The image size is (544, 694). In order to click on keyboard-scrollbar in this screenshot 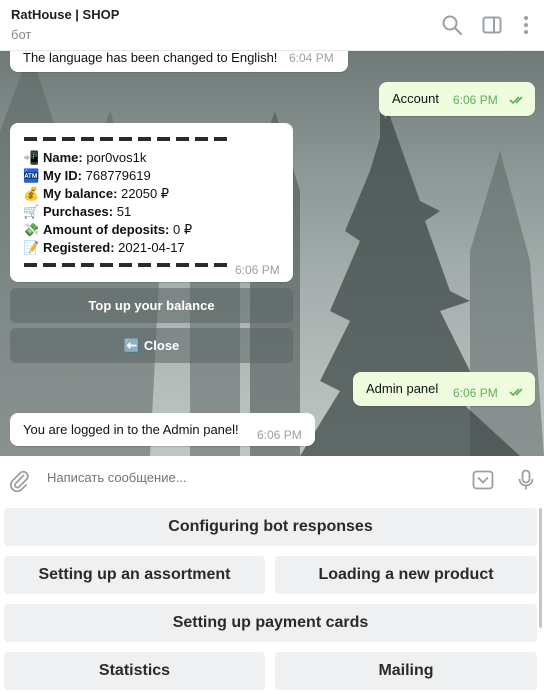, I will do `click(540, 568)`.